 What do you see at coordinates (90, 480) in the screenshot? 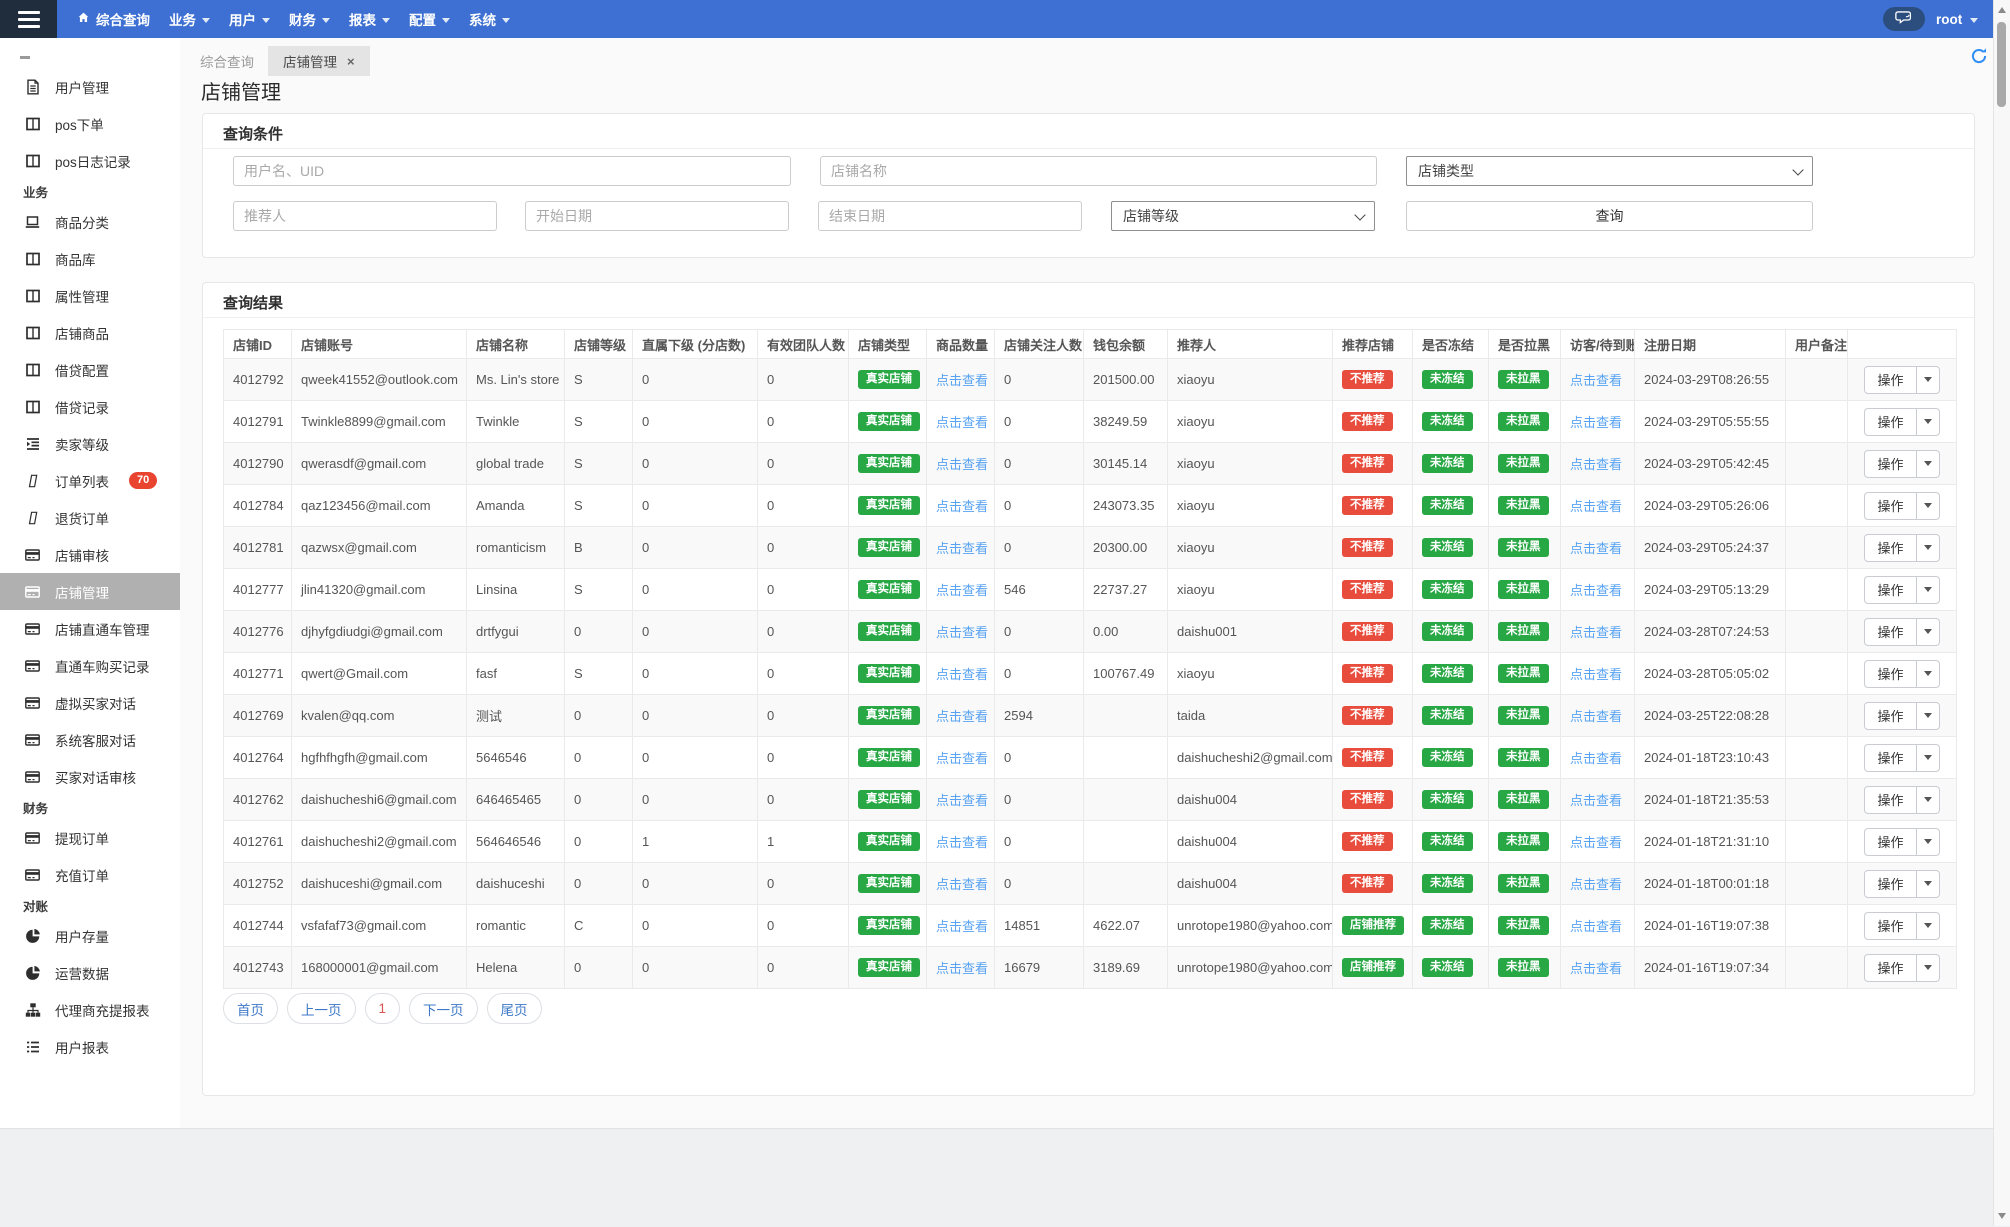
I see `sidebar-item-订单列表: 订单列表 70` at bounding box center [90, 480].